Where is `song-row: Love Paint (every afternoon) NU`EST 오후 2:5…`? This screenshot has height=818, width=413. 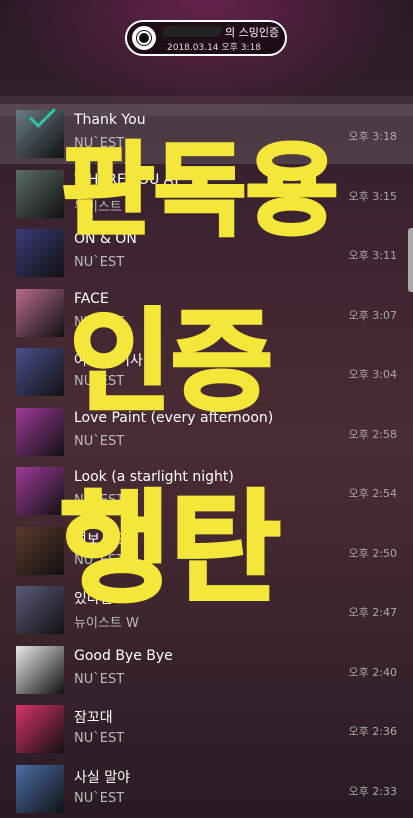 song-row: Love Paint (every afternoon) NU`EST 오후 2:5… is located at coordinates (206, 432).